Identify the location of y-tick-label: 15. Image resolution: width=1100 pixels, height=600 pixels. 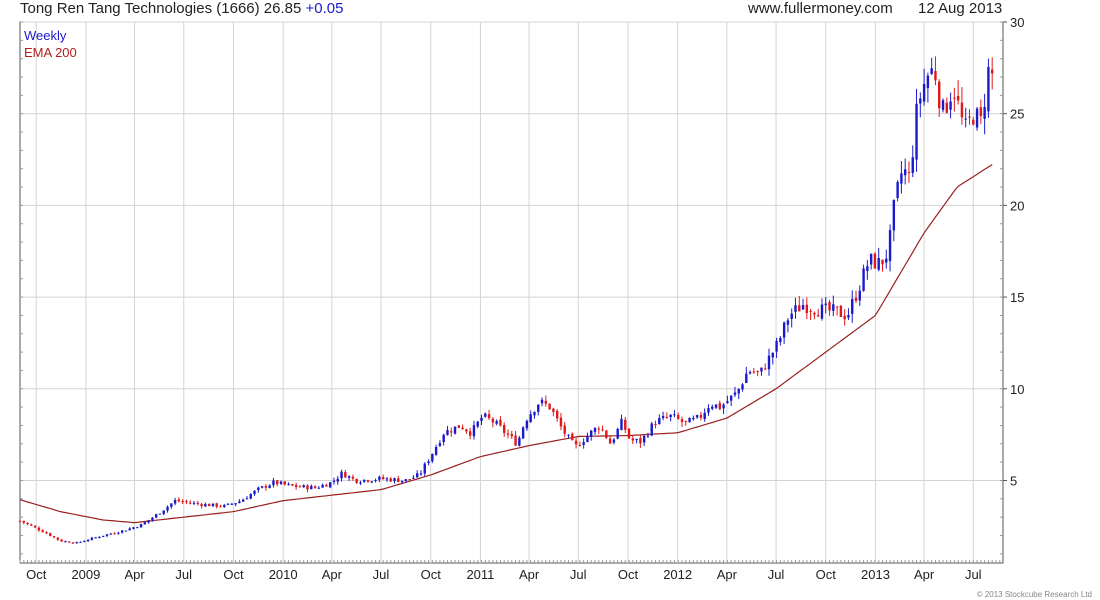
(1017, 297).